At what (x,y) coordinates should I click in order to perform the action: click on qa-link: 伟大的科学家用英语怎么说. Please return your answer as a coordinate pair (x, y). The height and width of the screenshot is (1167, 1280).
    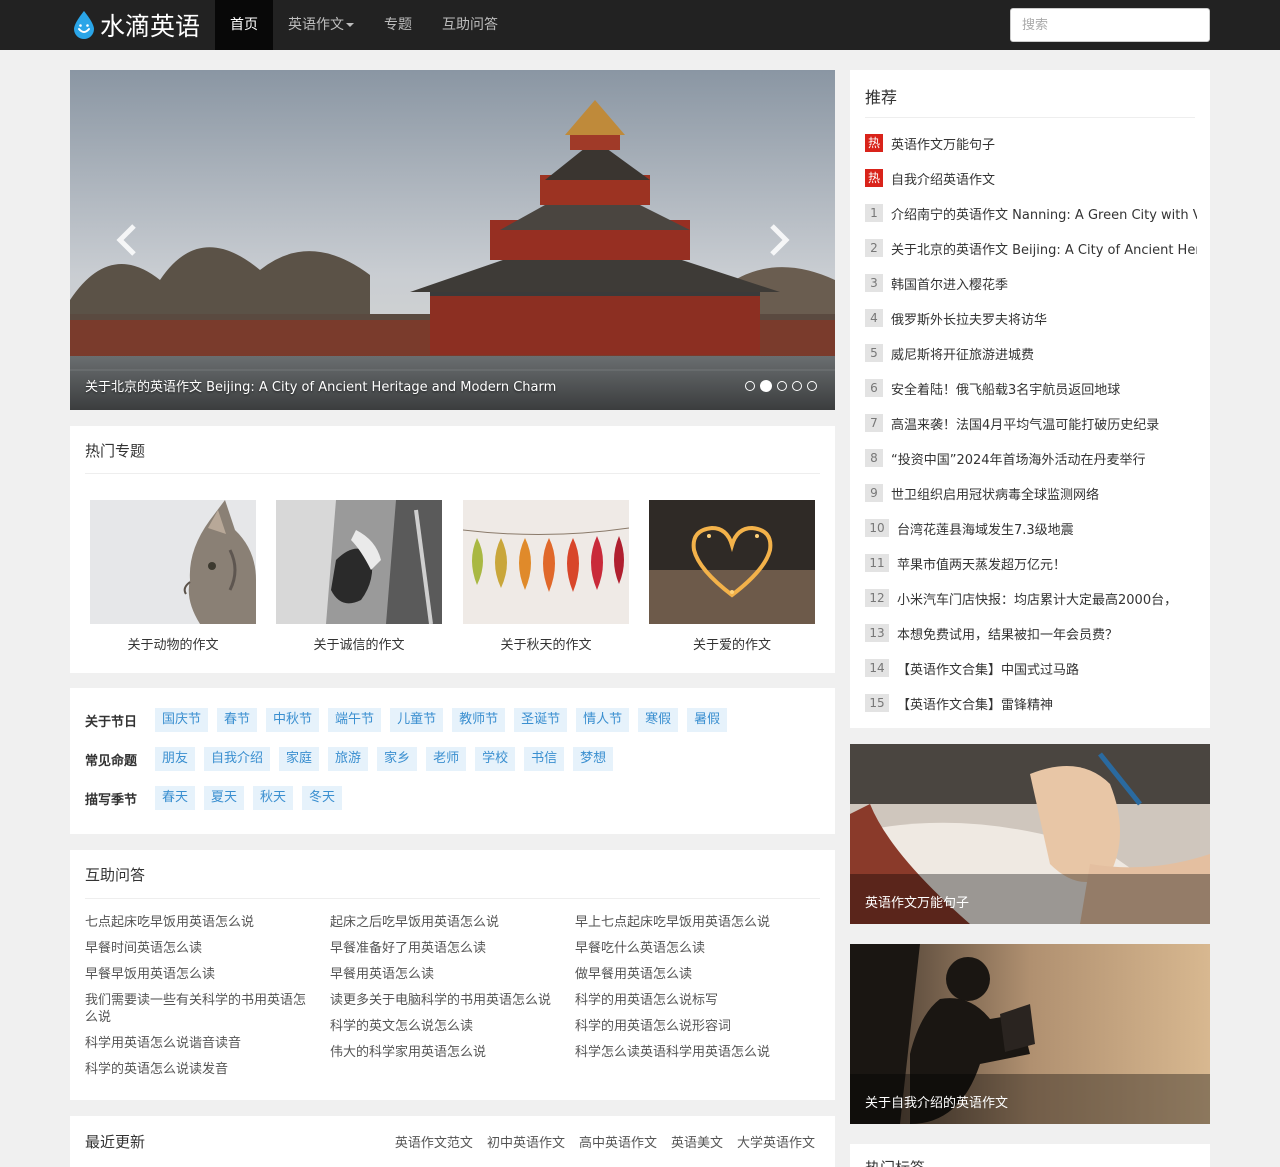
    Looking at the image, I should click on (444, 1052).